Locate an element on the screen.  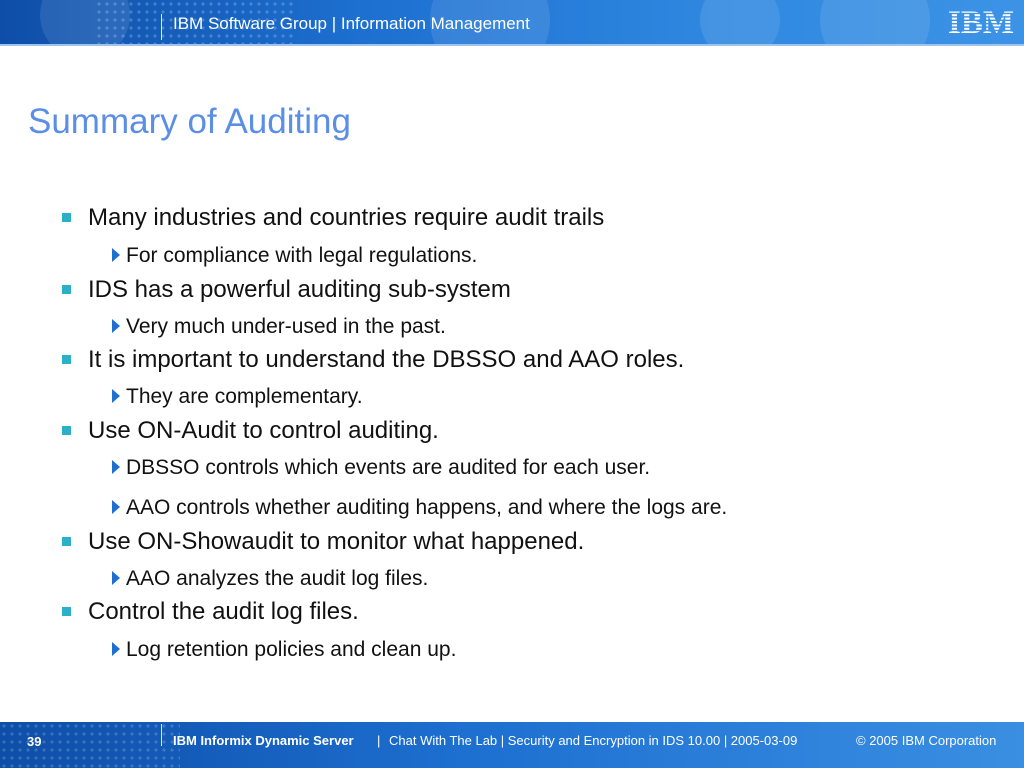
footer-product: IBM Informix Dynamic Server is located at coordinates (263, 740).